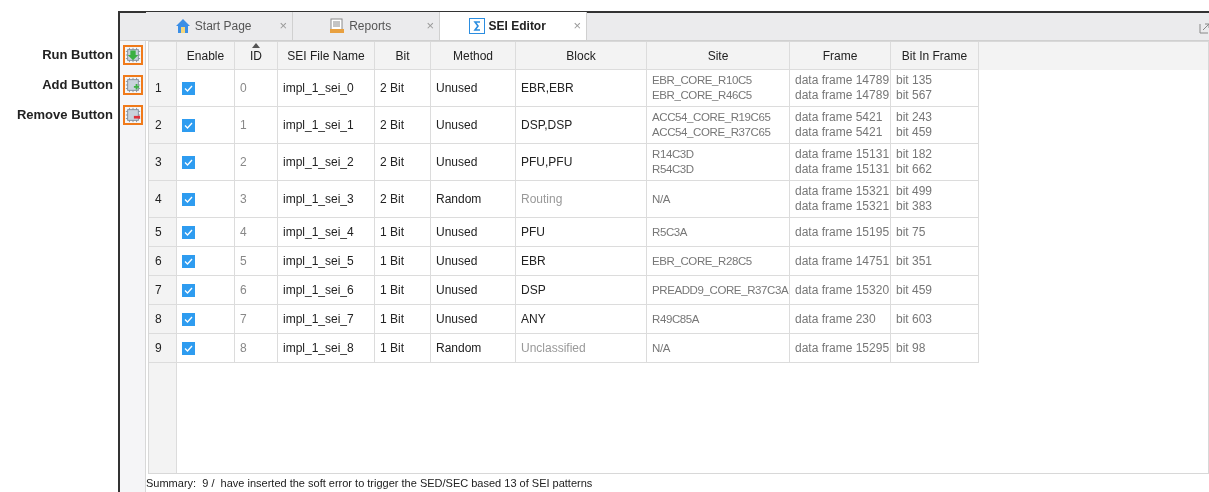 This screenshot has width=1209, height=492. Describe the element at coordinates (914, 206) in the screenshot. I see `bit-text: bit 383` at that location.